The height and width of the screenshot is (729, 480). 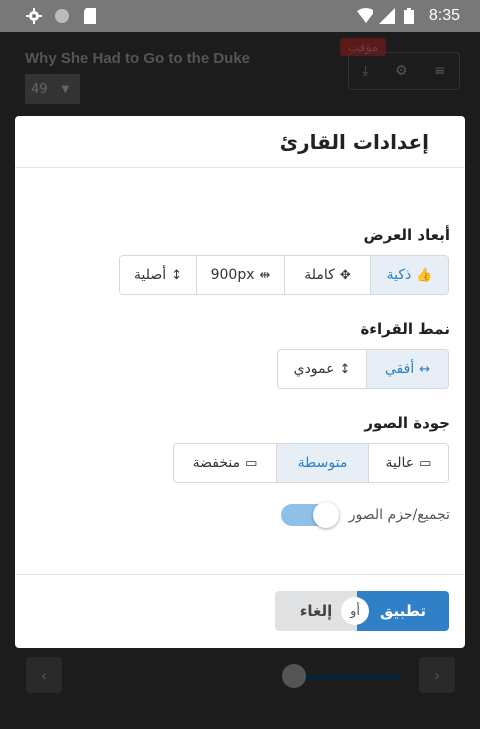 What do you see at coordinates (294, 676) in the screenshot?
I see `page-slider-handle` at bounding box center [294, 676].